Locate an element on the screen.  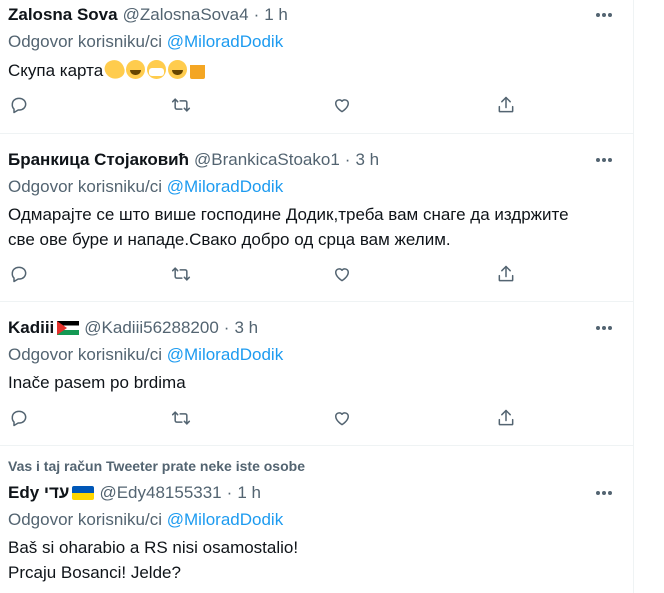
tweet-header: Zalosna Sova @ZalosnaSova4 · 1 h is located at coordinates (148, 15).